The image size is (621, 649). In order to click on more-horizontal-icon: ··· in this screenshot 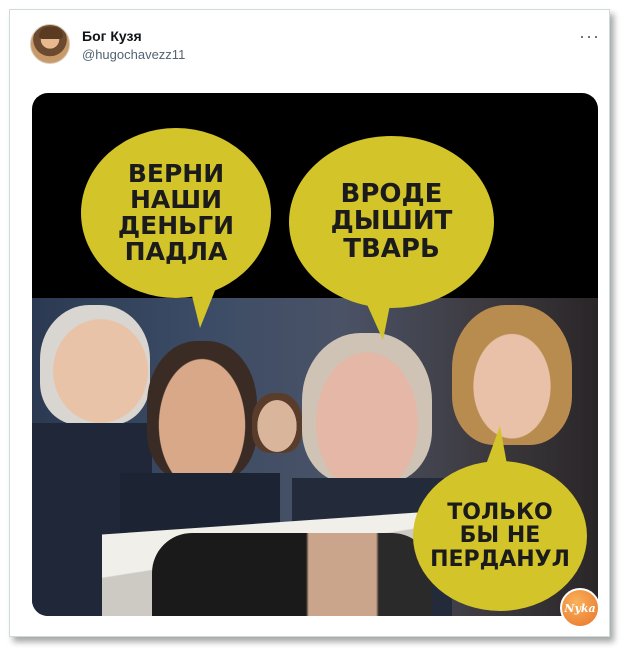, I will do `click(589, 36)`.